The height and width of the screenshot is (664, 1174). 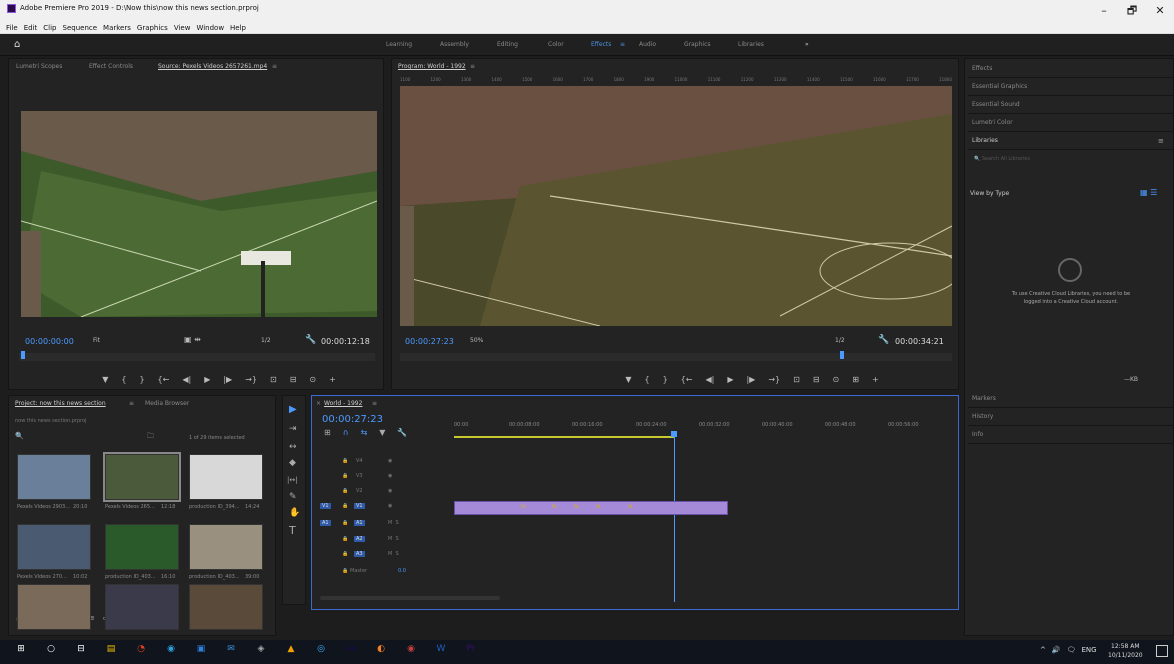 I want to click on taskbar-app-icon: ⊟, so click(x=81, y=651).